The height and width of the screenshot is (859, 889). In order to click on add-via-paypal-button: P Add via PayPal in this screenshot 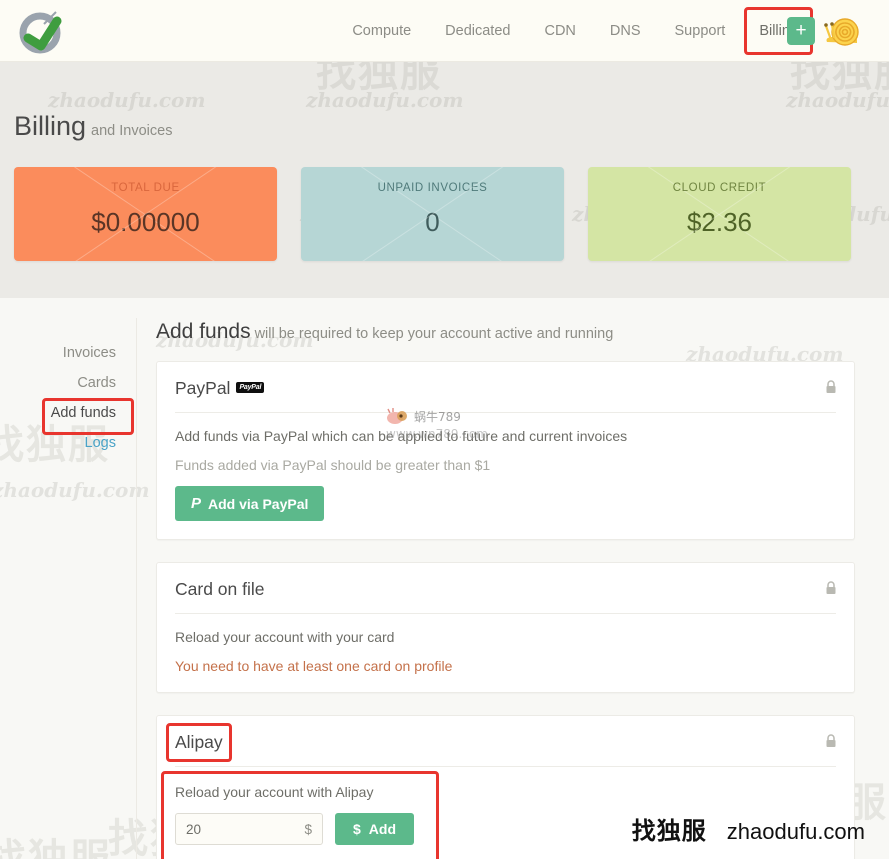, I will do `click(250, 503)`.